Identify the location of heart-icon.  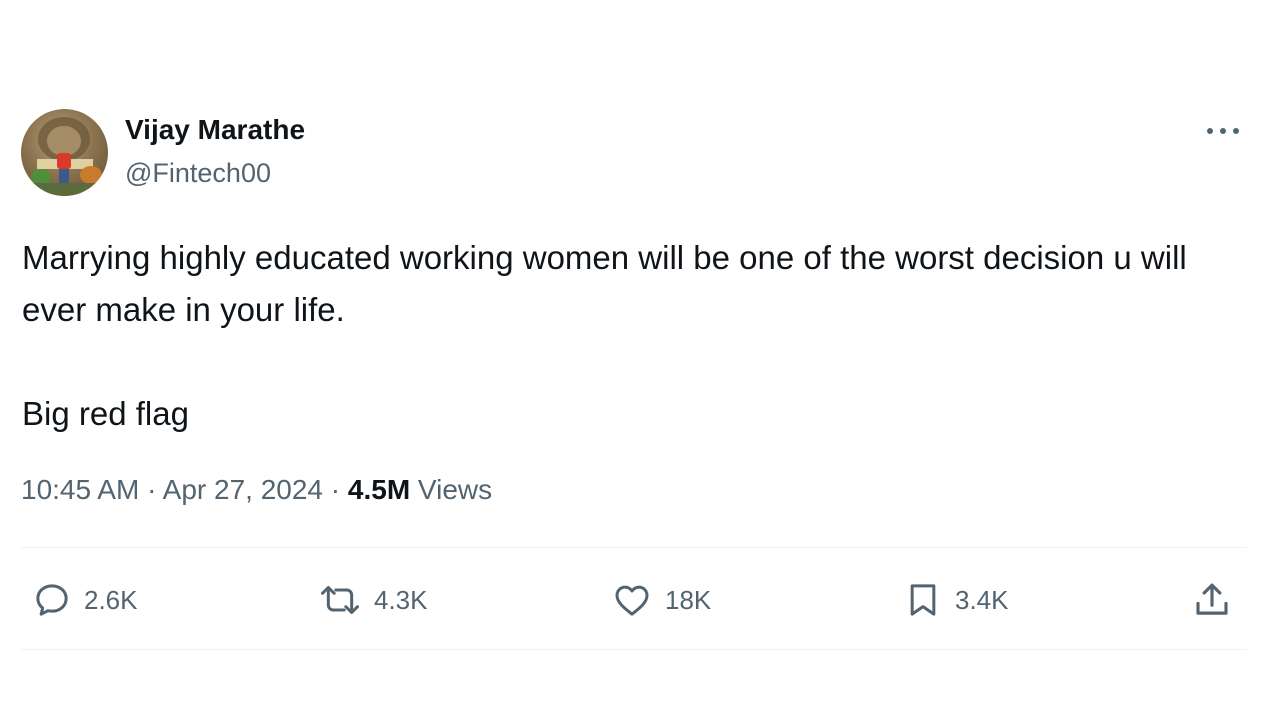
(632, 600).